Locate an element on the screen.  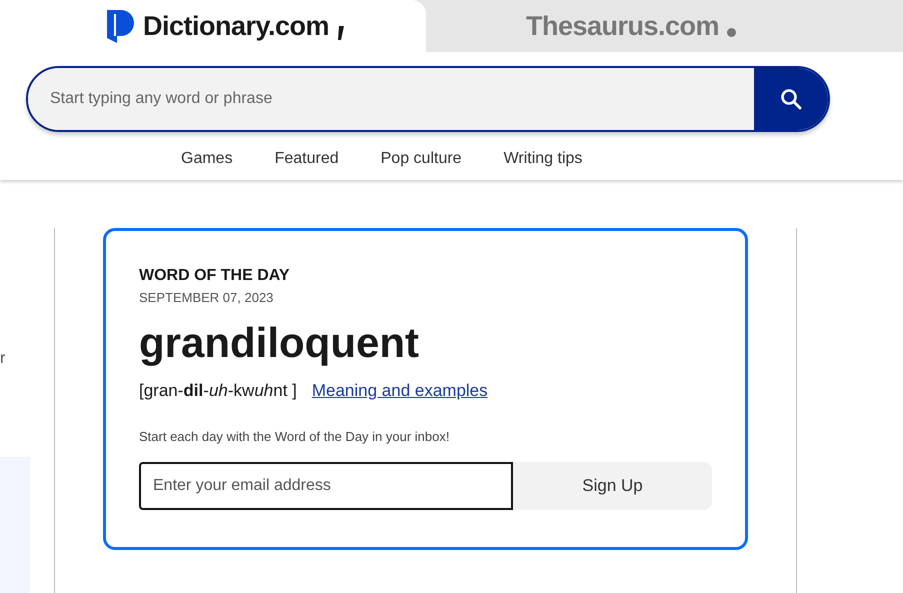
nav-link: Games is located at coordinates (207, 159).